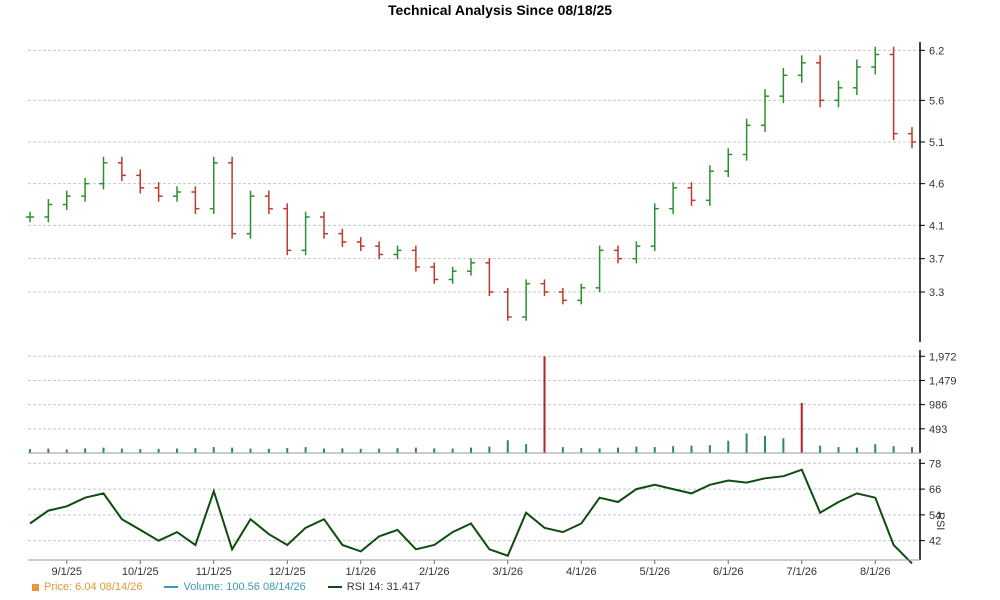  What do you see at coordinates (936, 226) in the screenshot?
I see `price-tick-label: 4.1` at bounding box center [936, 226].